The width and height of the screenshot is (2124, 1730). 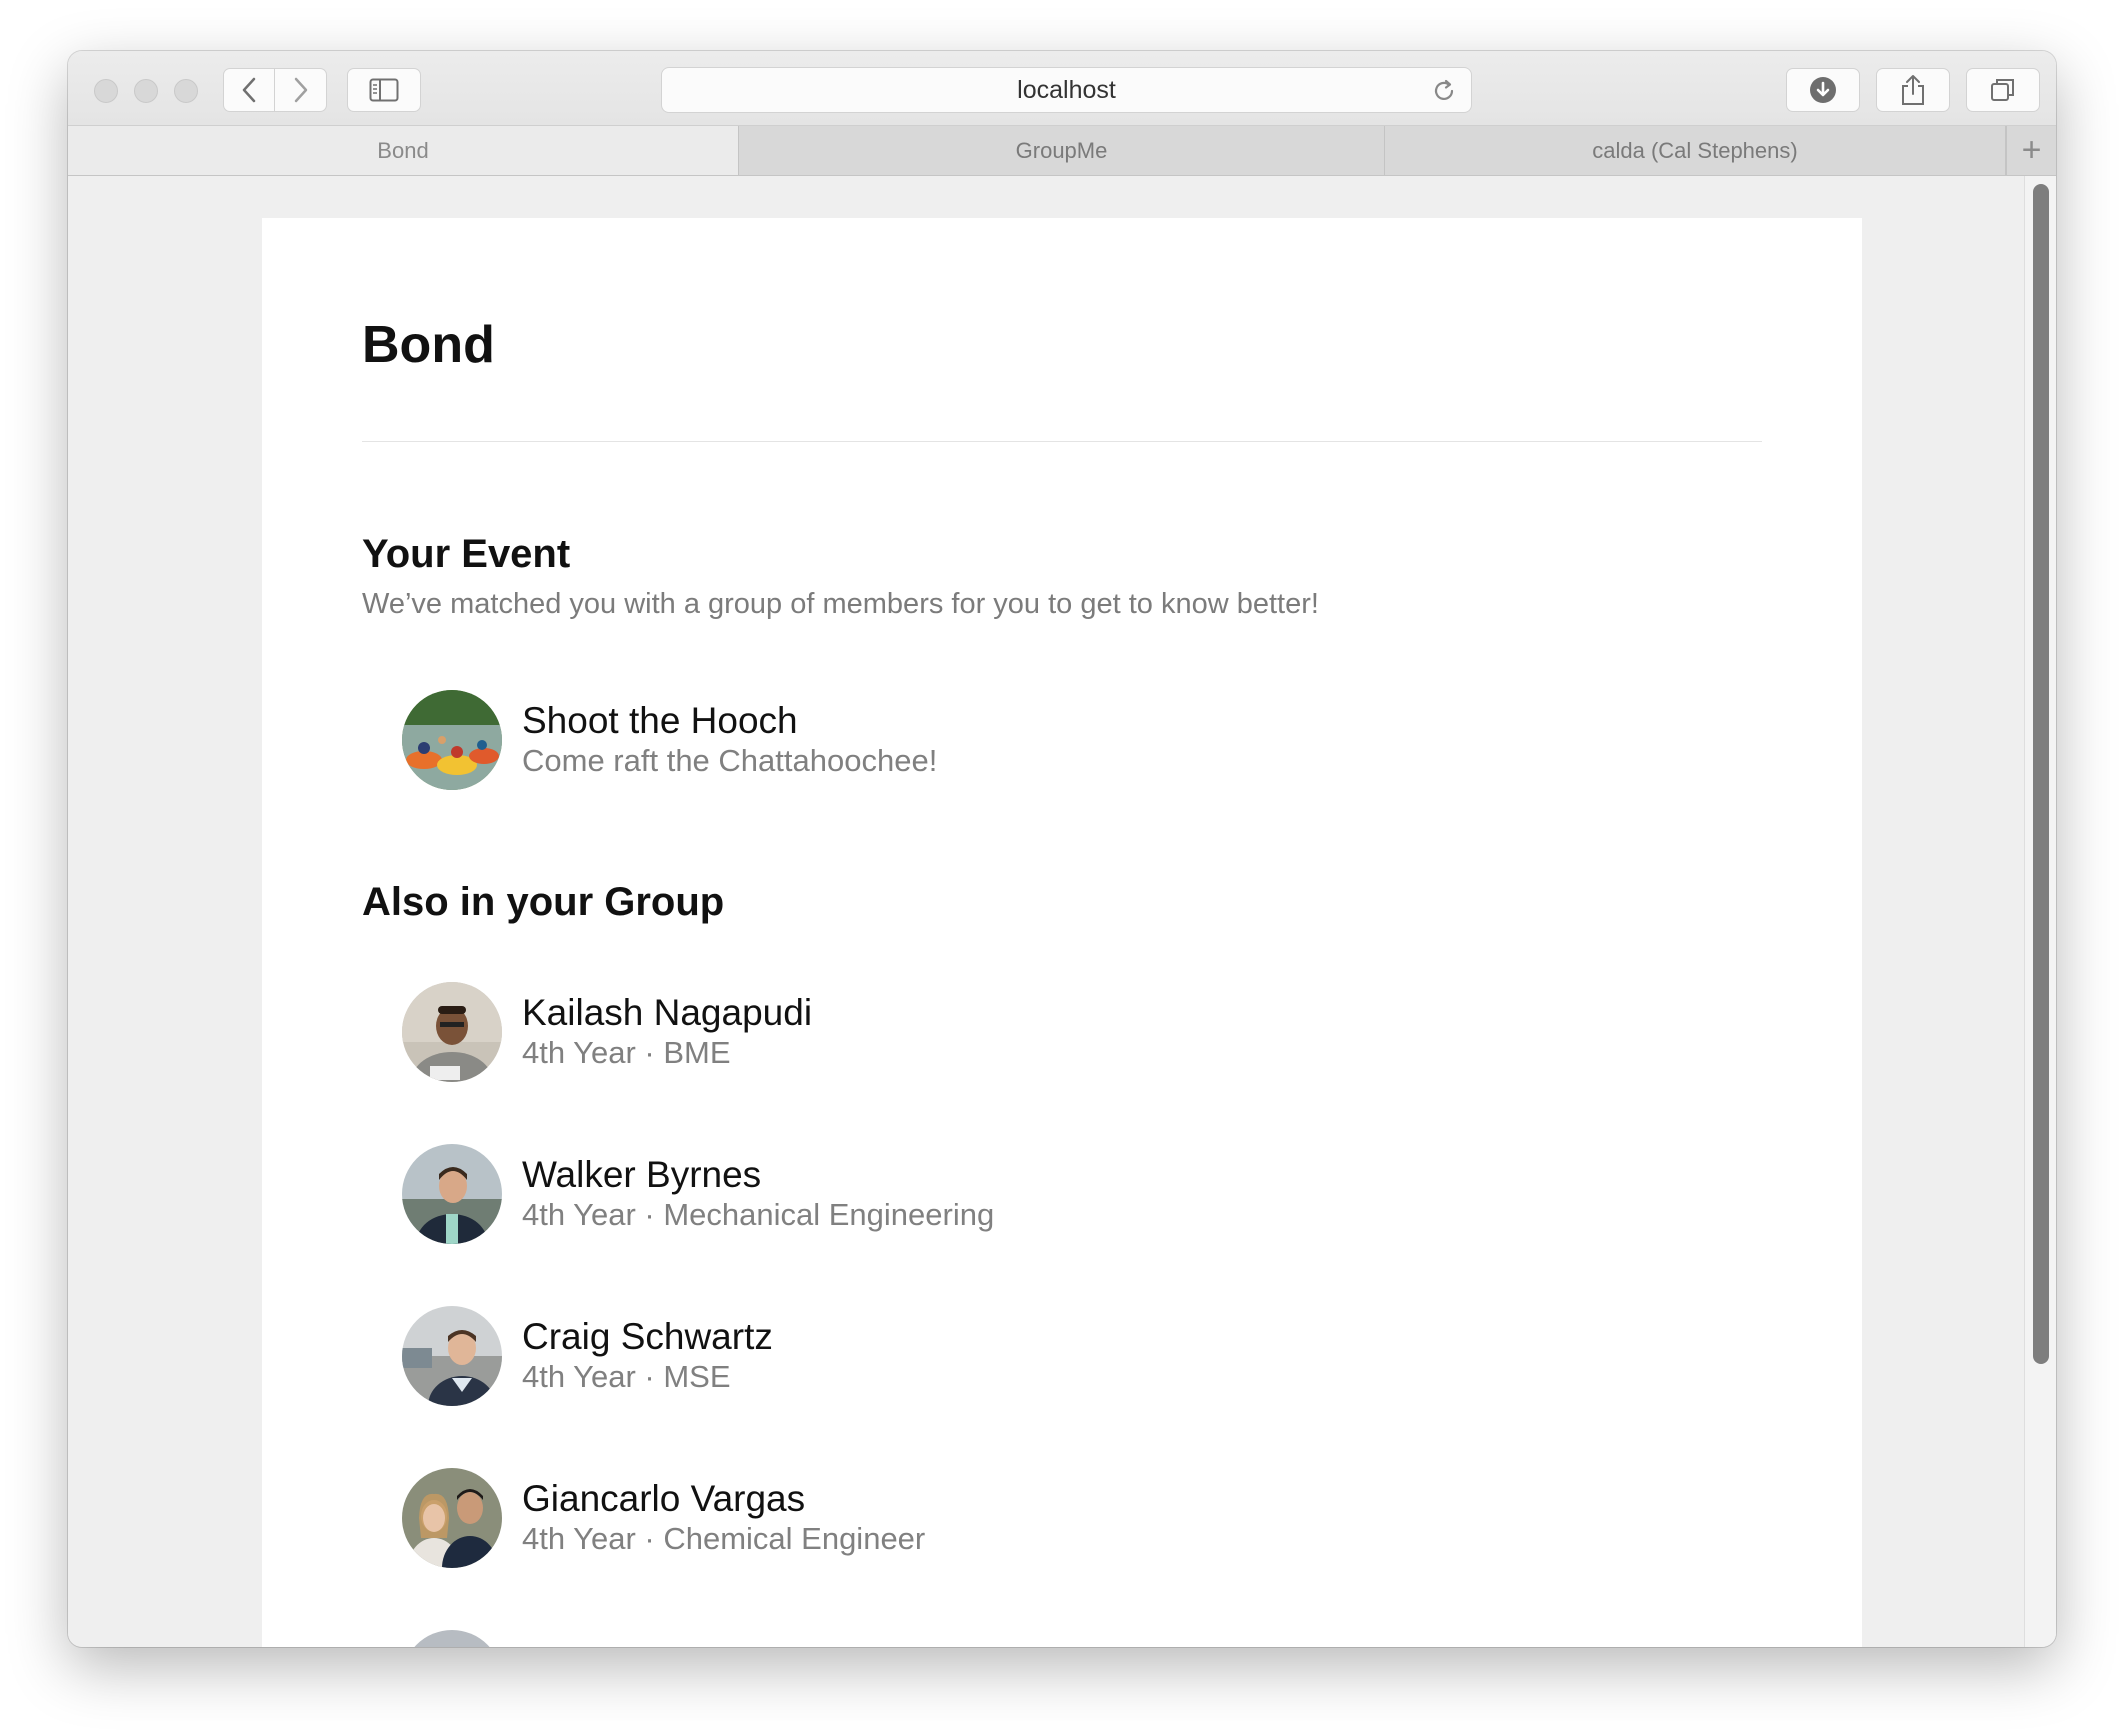 What do you see at coordinates (466, 554) in the screenshot?
I see `event-section-title: Your Event` at bounding box center [466, 554].